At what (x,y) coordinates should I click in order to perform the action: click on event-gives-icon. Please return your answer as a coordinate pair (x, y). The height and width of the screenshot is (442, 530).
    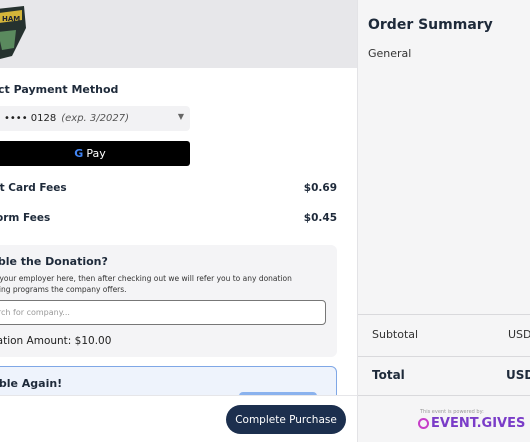
    Looking at the image, I should click on (423, 423).